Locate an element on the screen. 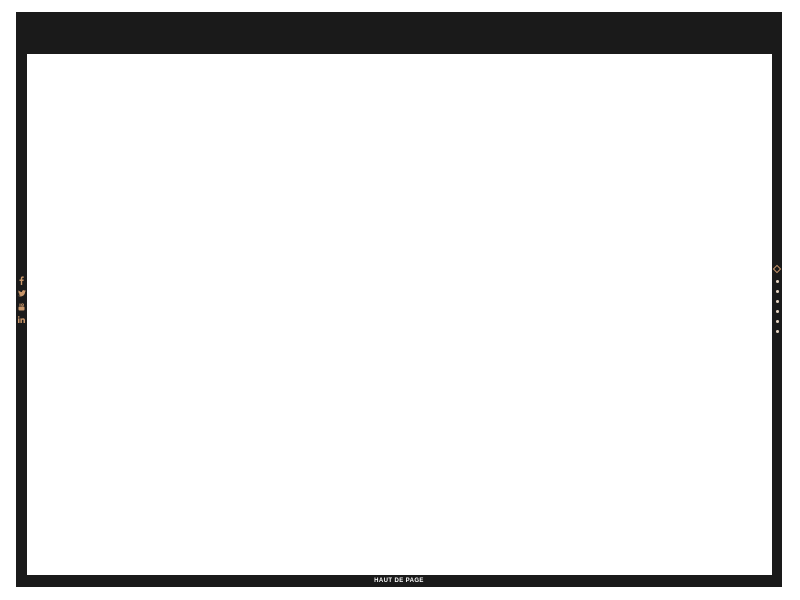 The image size is (800, 600). section-nav is located at coordinates (777, 300).